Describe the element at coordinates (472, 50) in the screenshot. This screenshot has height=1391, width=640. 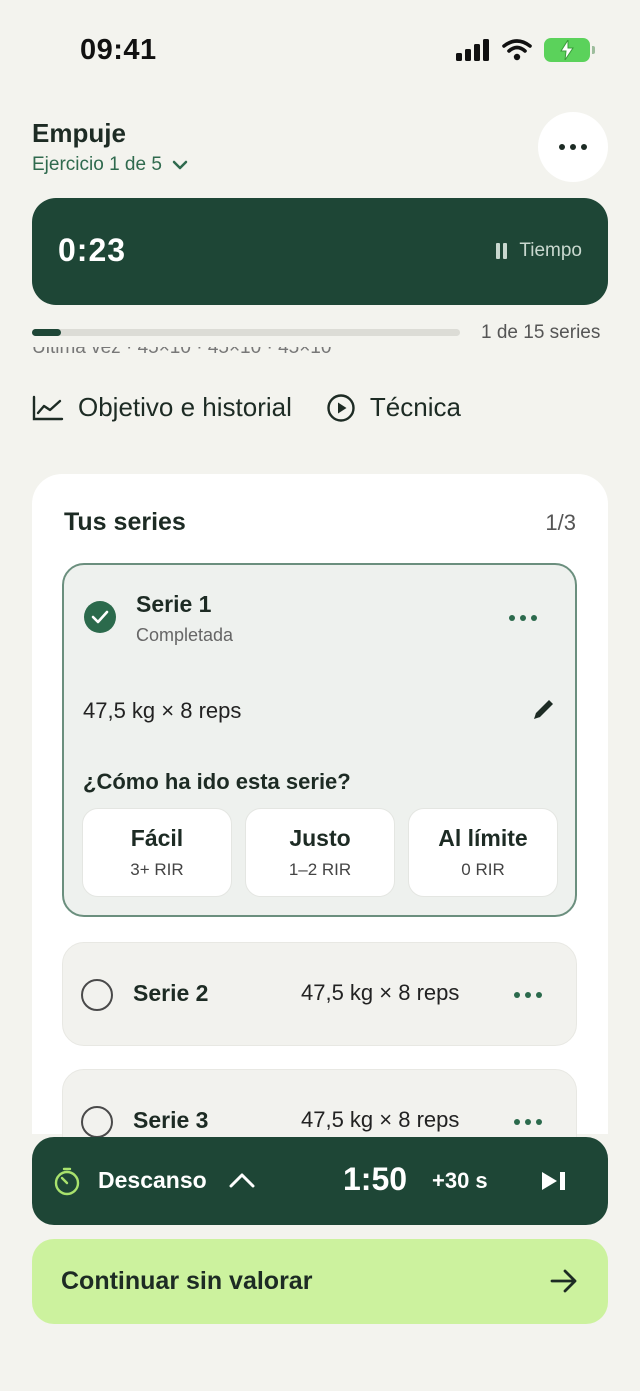
I see `cellular-signal-icon` at that location.